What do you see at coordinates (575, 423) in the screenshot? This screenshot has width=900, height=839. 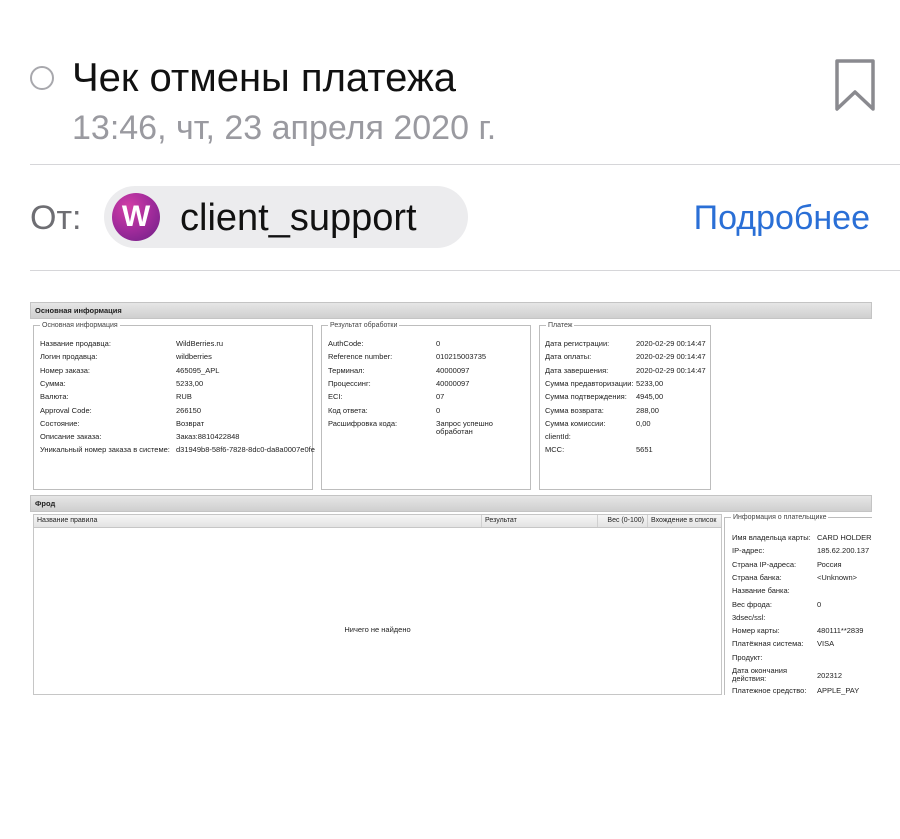 I see `field-label: Сумма комиссии:` at bounding box center [575, 423].